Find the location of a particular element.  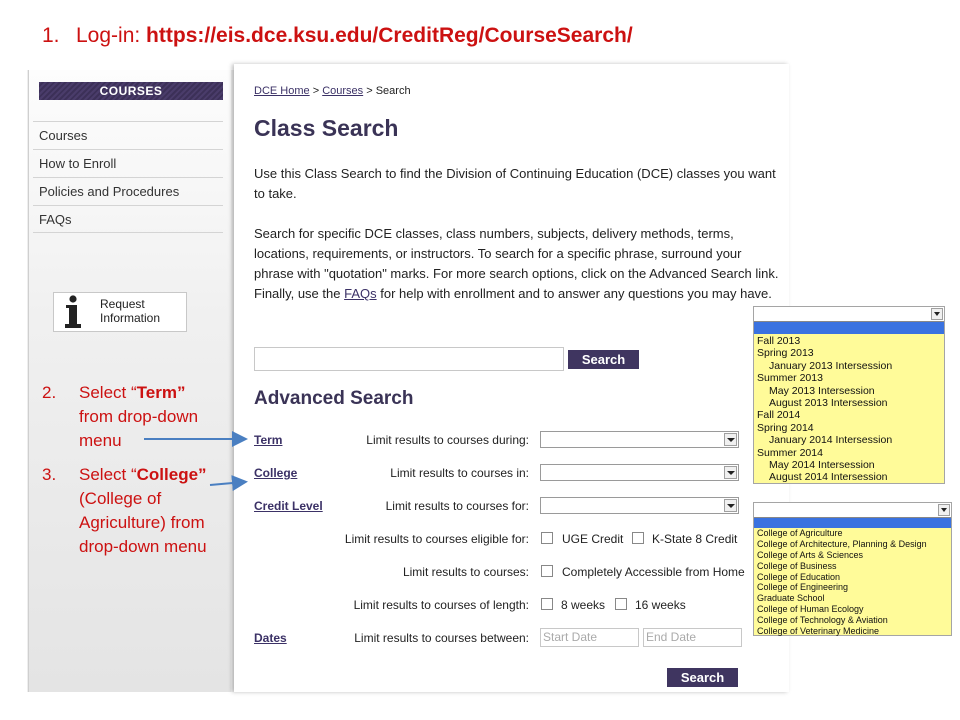

faqs-link: FAQs is located at coordinates (360, 293).